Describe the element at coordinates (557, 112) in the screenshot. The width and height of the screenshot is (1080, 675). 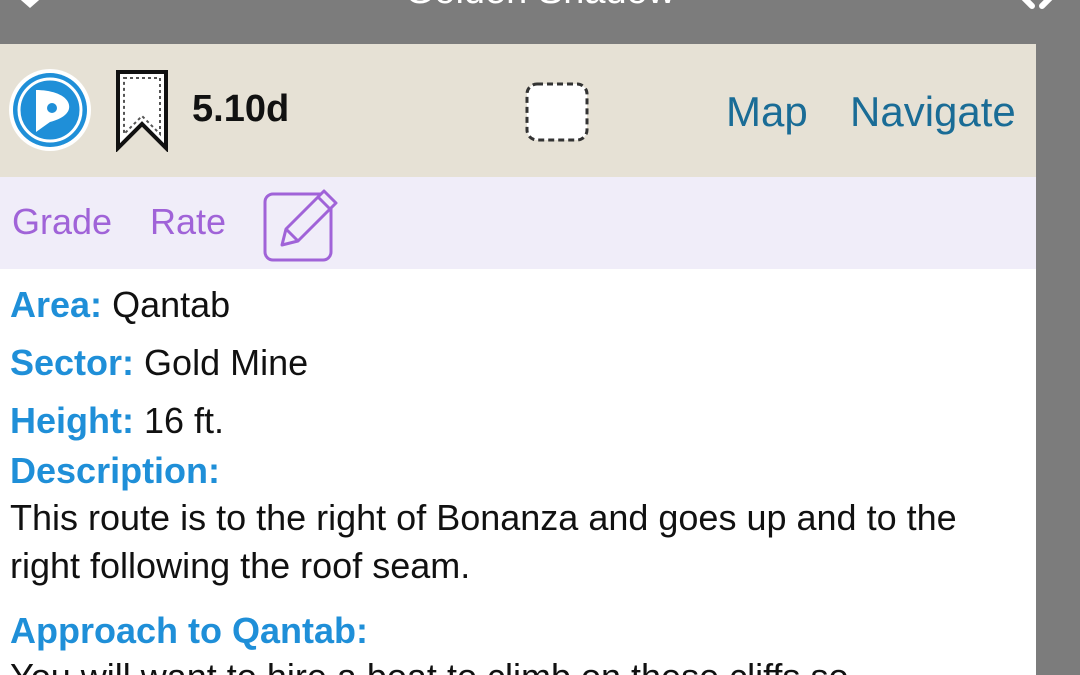
I see `checkbox-icon` at that location.